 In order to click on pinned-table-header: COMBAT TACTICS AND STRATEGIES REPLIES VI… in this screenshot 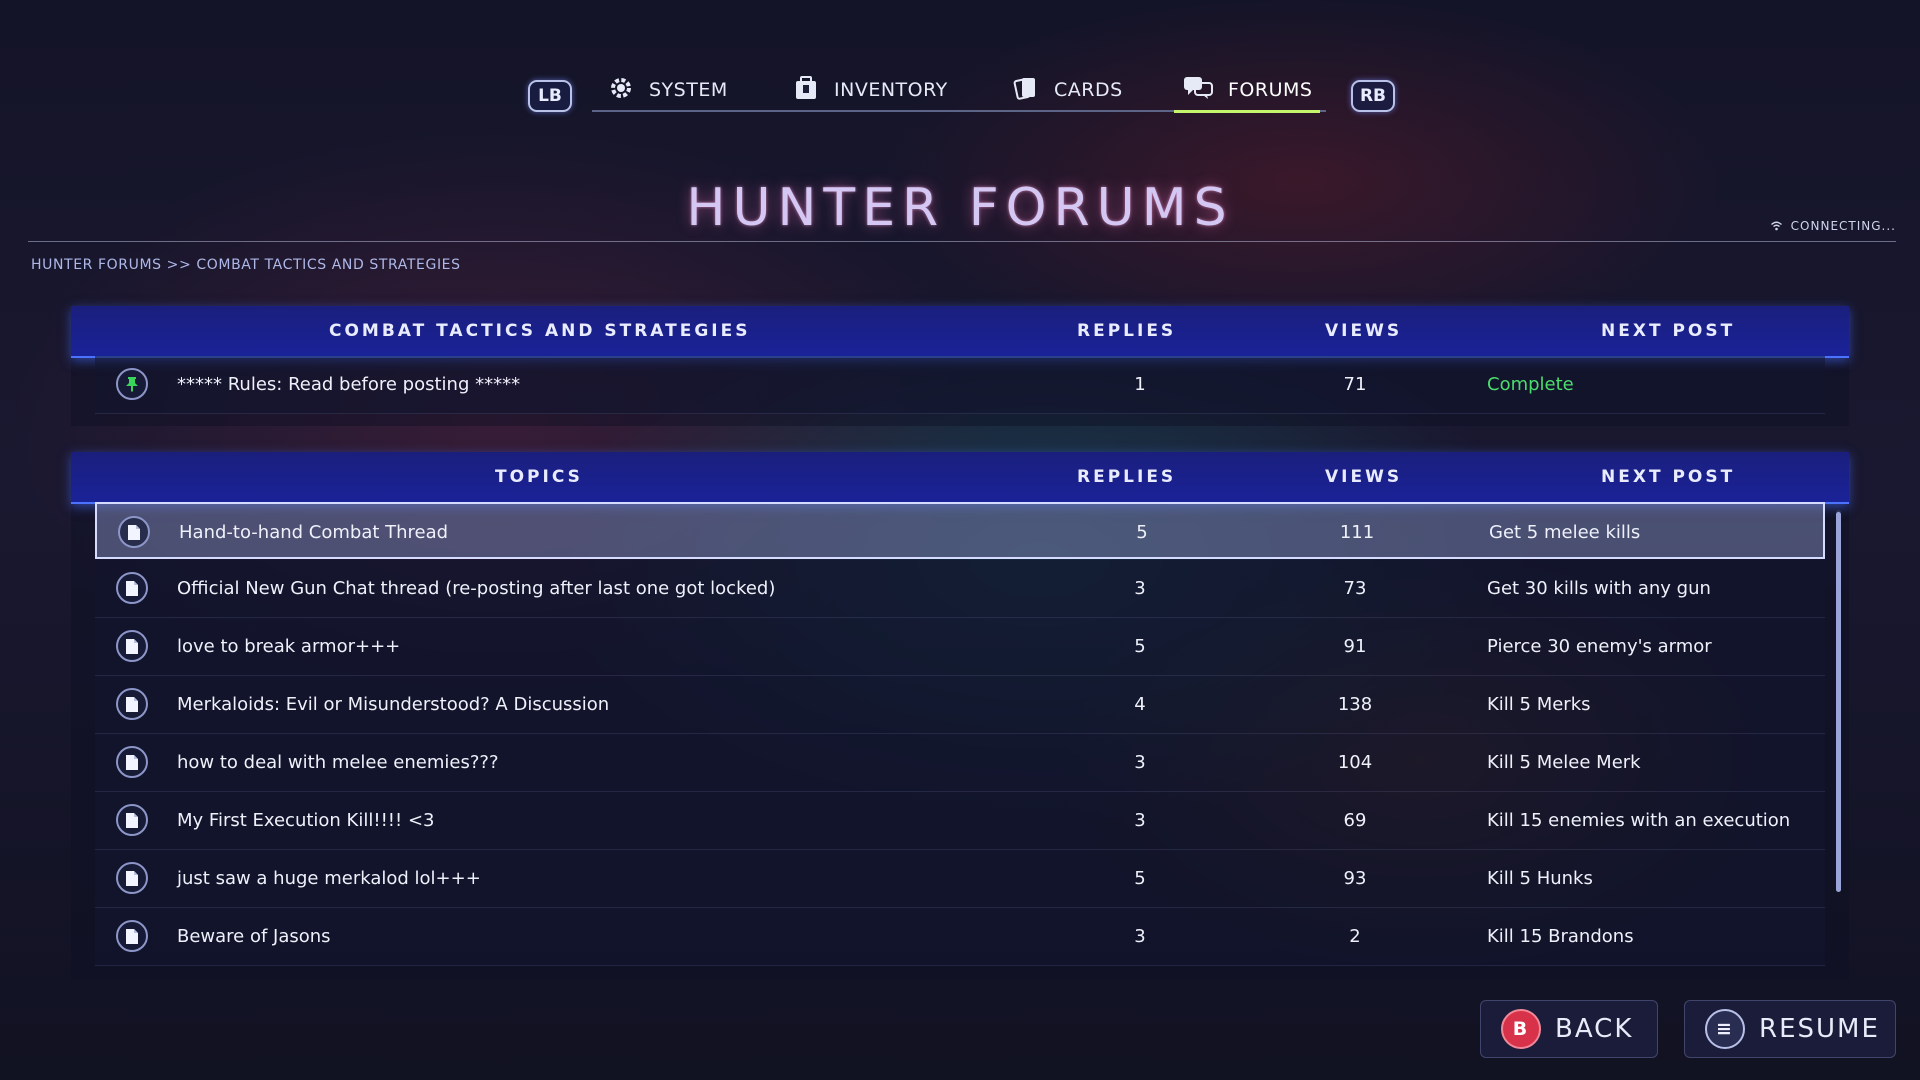, I will do `click(960, 332)`.